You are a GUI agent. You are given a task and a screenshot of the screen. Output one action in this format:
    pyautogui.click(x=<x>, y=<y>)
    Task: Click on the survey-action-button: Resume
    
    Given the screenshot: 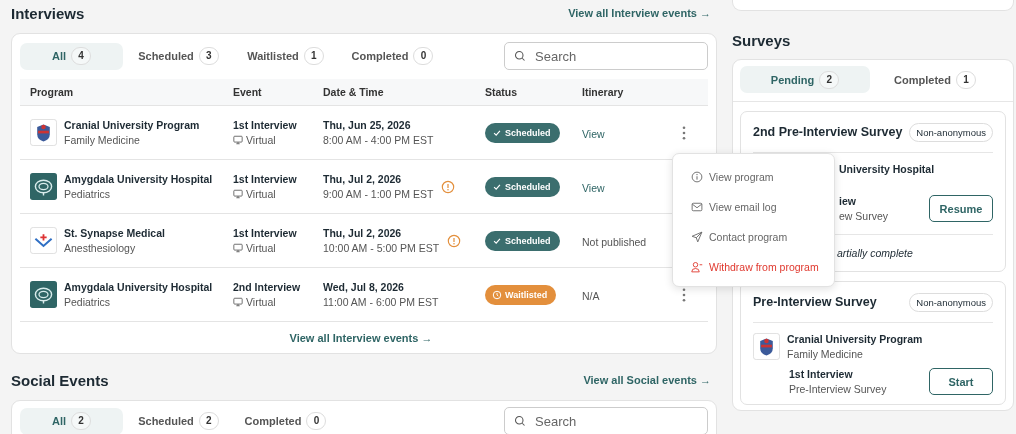 What is the action you would take?
    pyautogui.click(x=961, y=208)
    